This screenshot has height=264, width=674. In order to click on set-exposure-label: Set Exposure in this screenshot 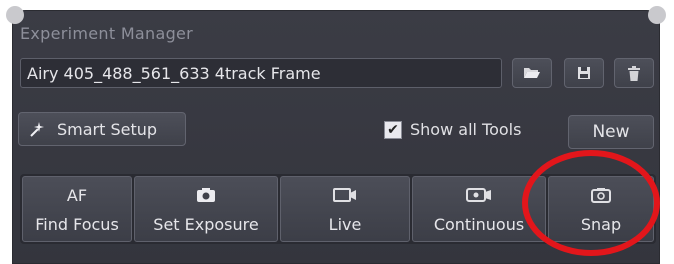, I will do `click(206, 224)`.